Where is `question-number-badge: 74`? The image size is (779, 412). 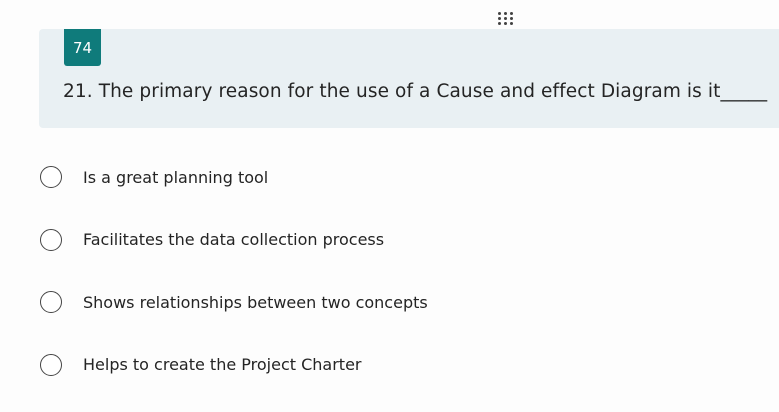 question-number-badge: 74 is located at coordinates (82, 47).